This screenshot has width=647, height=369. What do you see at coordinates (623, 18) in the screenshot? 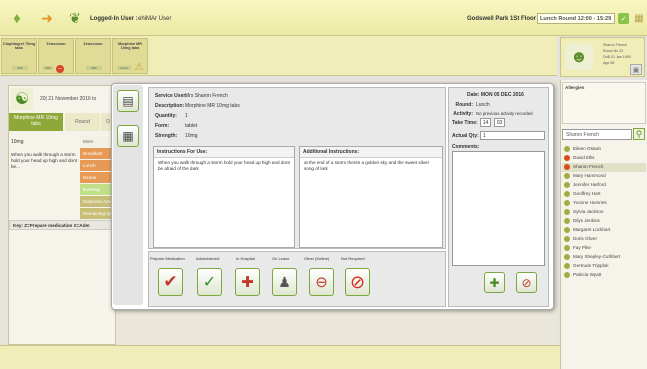
I see `round-refresh-icon: ✓` at bounding box center [623, 18].